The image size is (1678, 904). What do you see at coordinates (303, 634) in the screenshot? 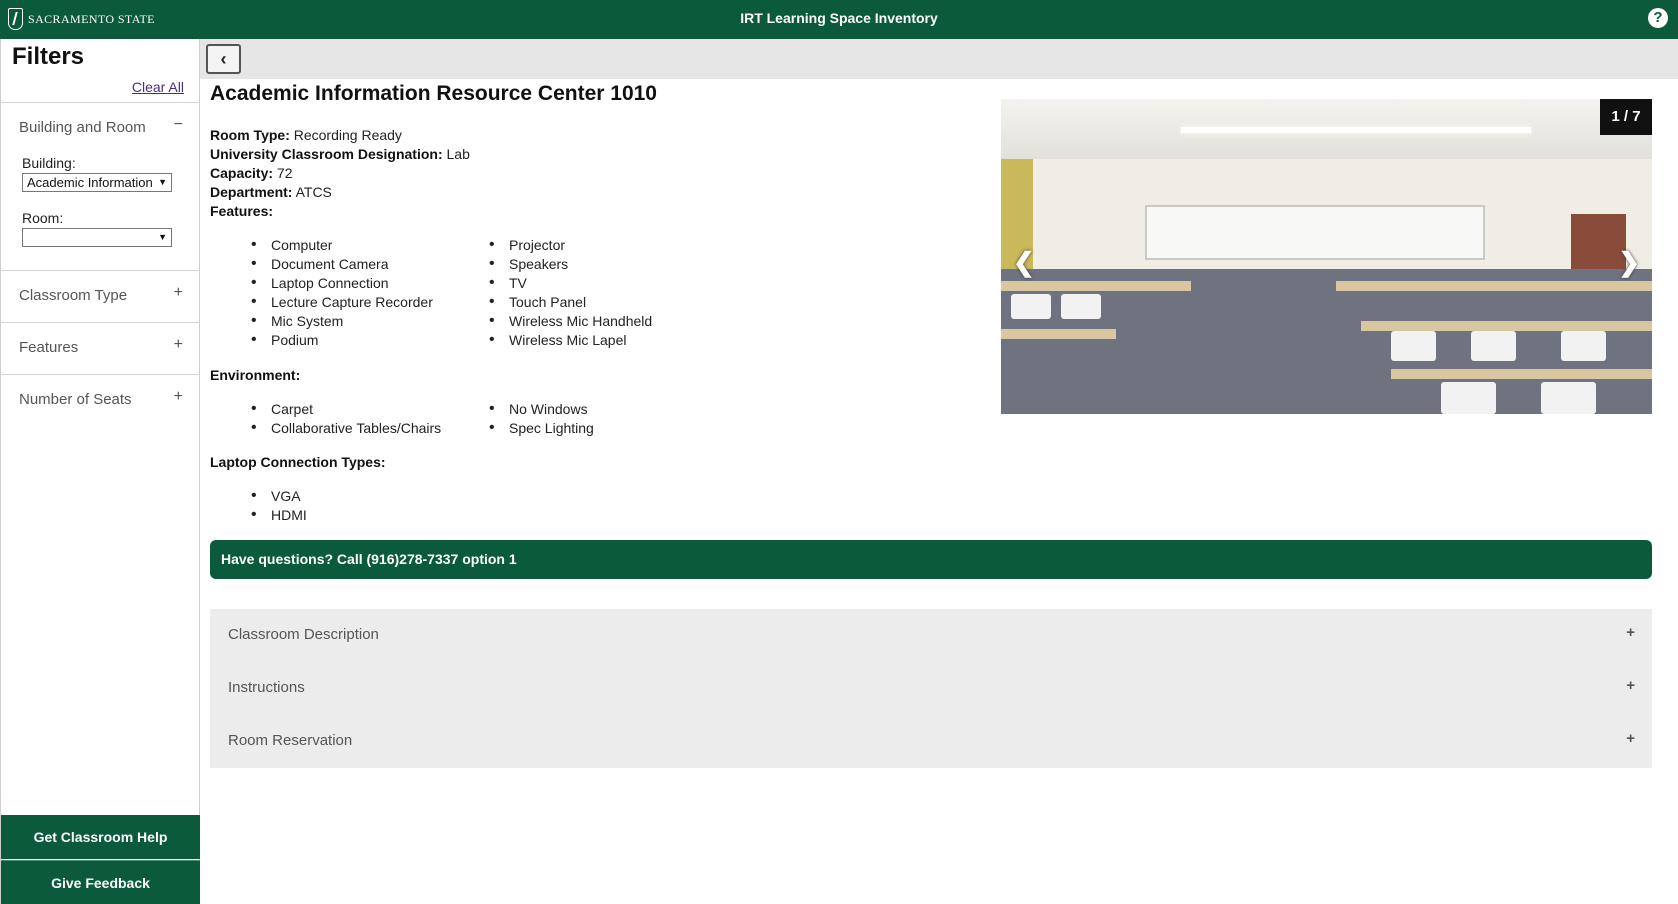
I see `accordion-label: Classroom Description` at bounding box center [303, 634].